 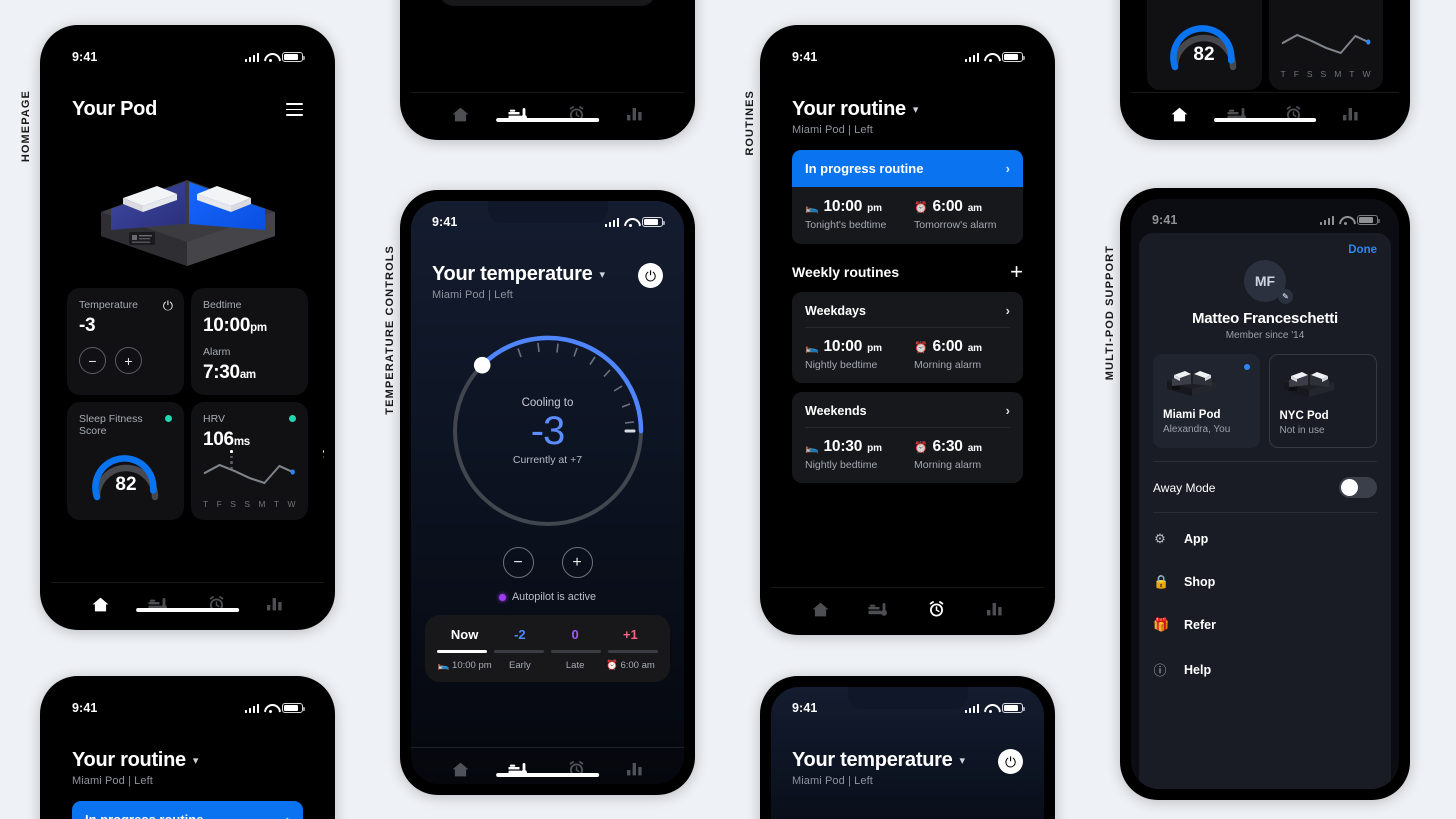 I want to click on page-title: Your temperature ▾, so click(x=878, y=760).